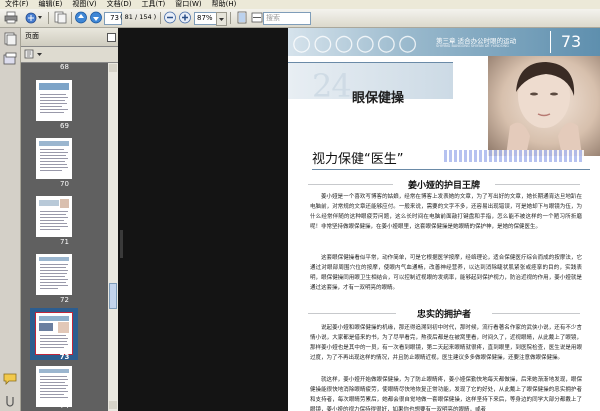 The height and width of the screenshot is (411, 600). I want to click on zoom-dropdown, so click(221, 19).